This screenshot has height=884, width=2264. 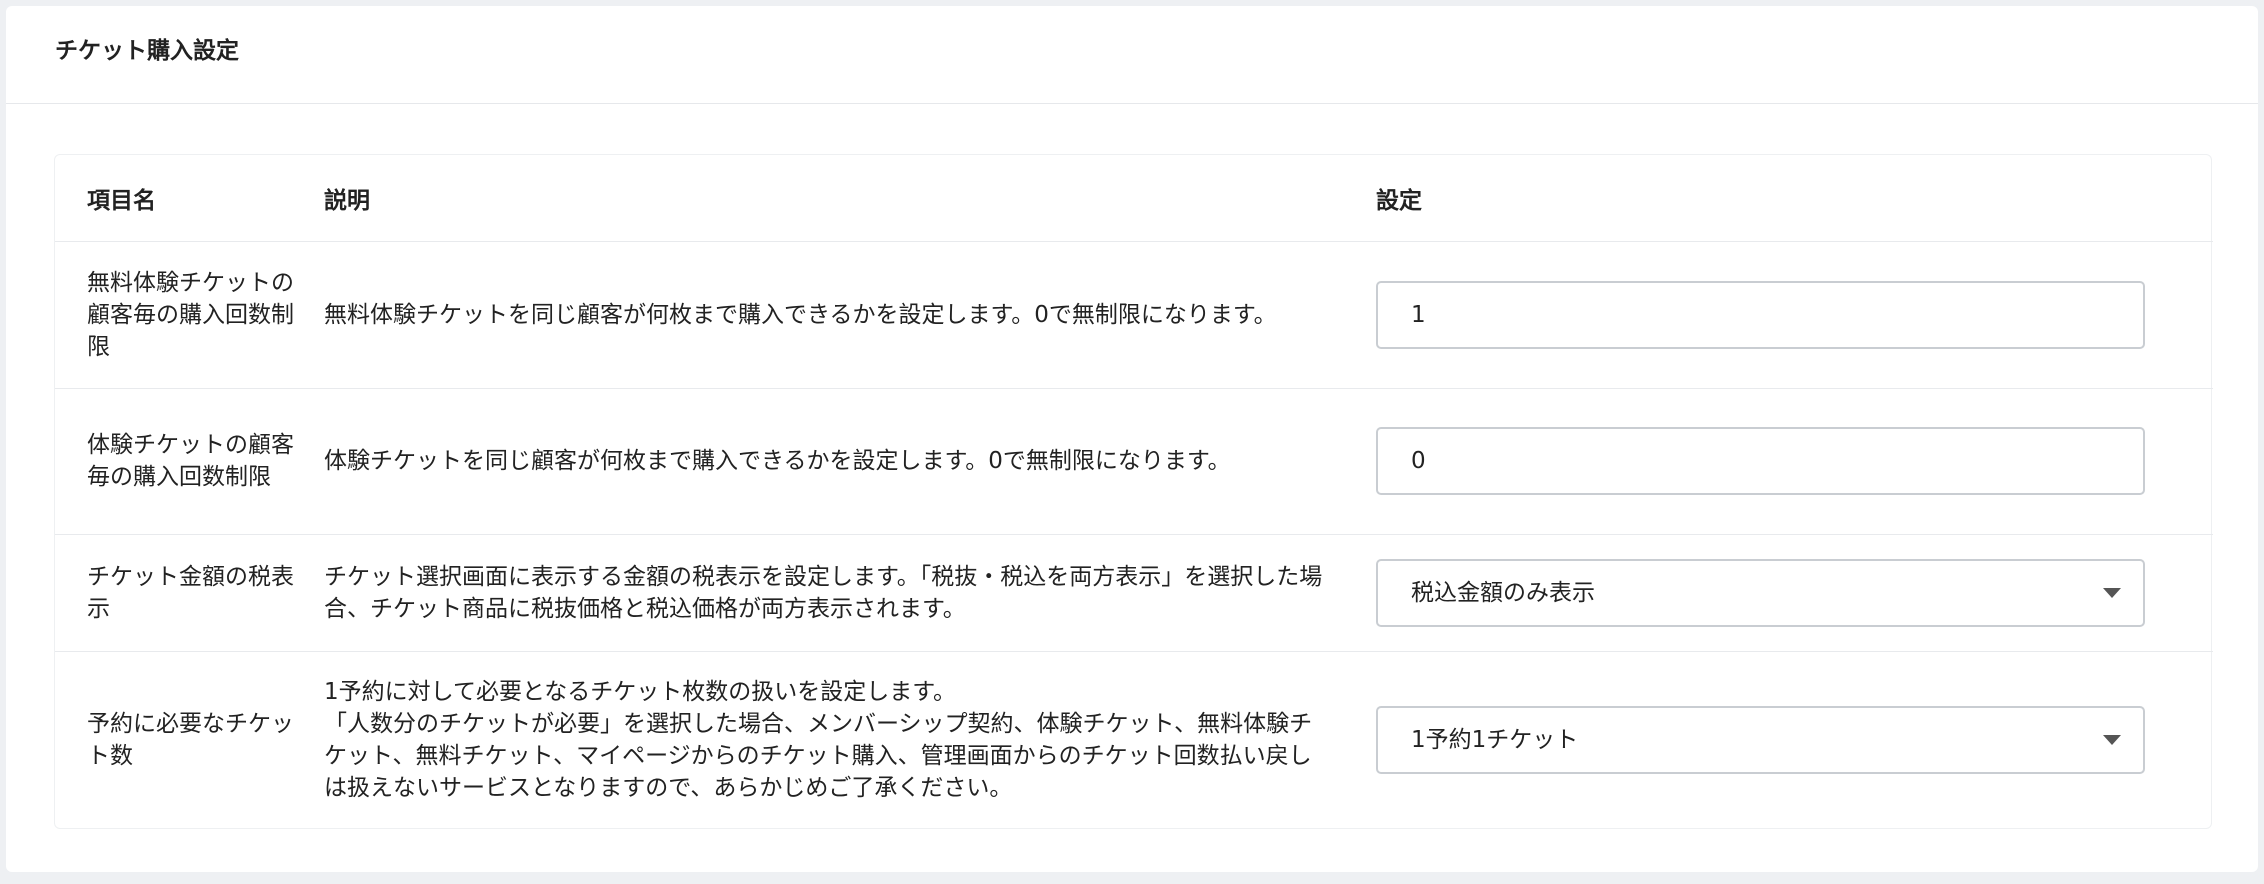 I want to click on row-setting: 税込金額のみ表示, so click(x=1794, y=592).